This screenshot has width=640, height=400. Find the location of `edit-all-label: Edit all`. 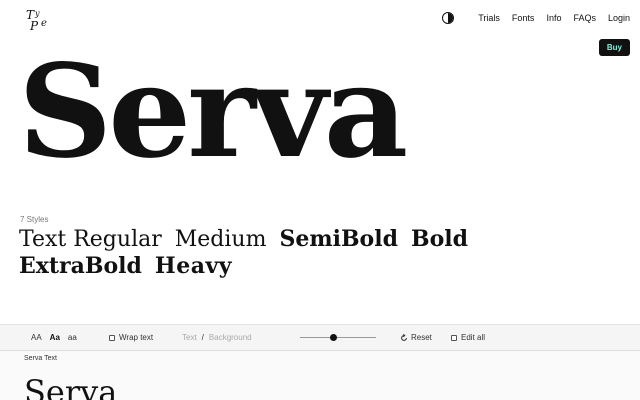

edit-all-label: Edit all is located at coordinates (473, 337).